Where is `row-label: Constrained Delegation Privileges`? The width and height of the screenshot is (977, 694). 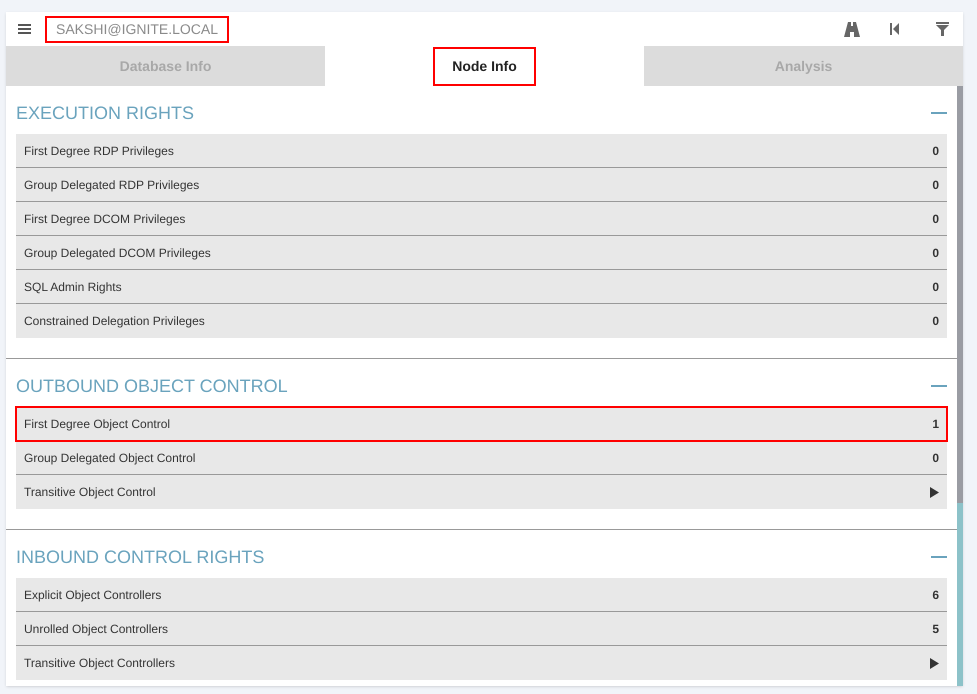 row-label: Constrained Delegation Privileges is located at coordinates (114, 321).